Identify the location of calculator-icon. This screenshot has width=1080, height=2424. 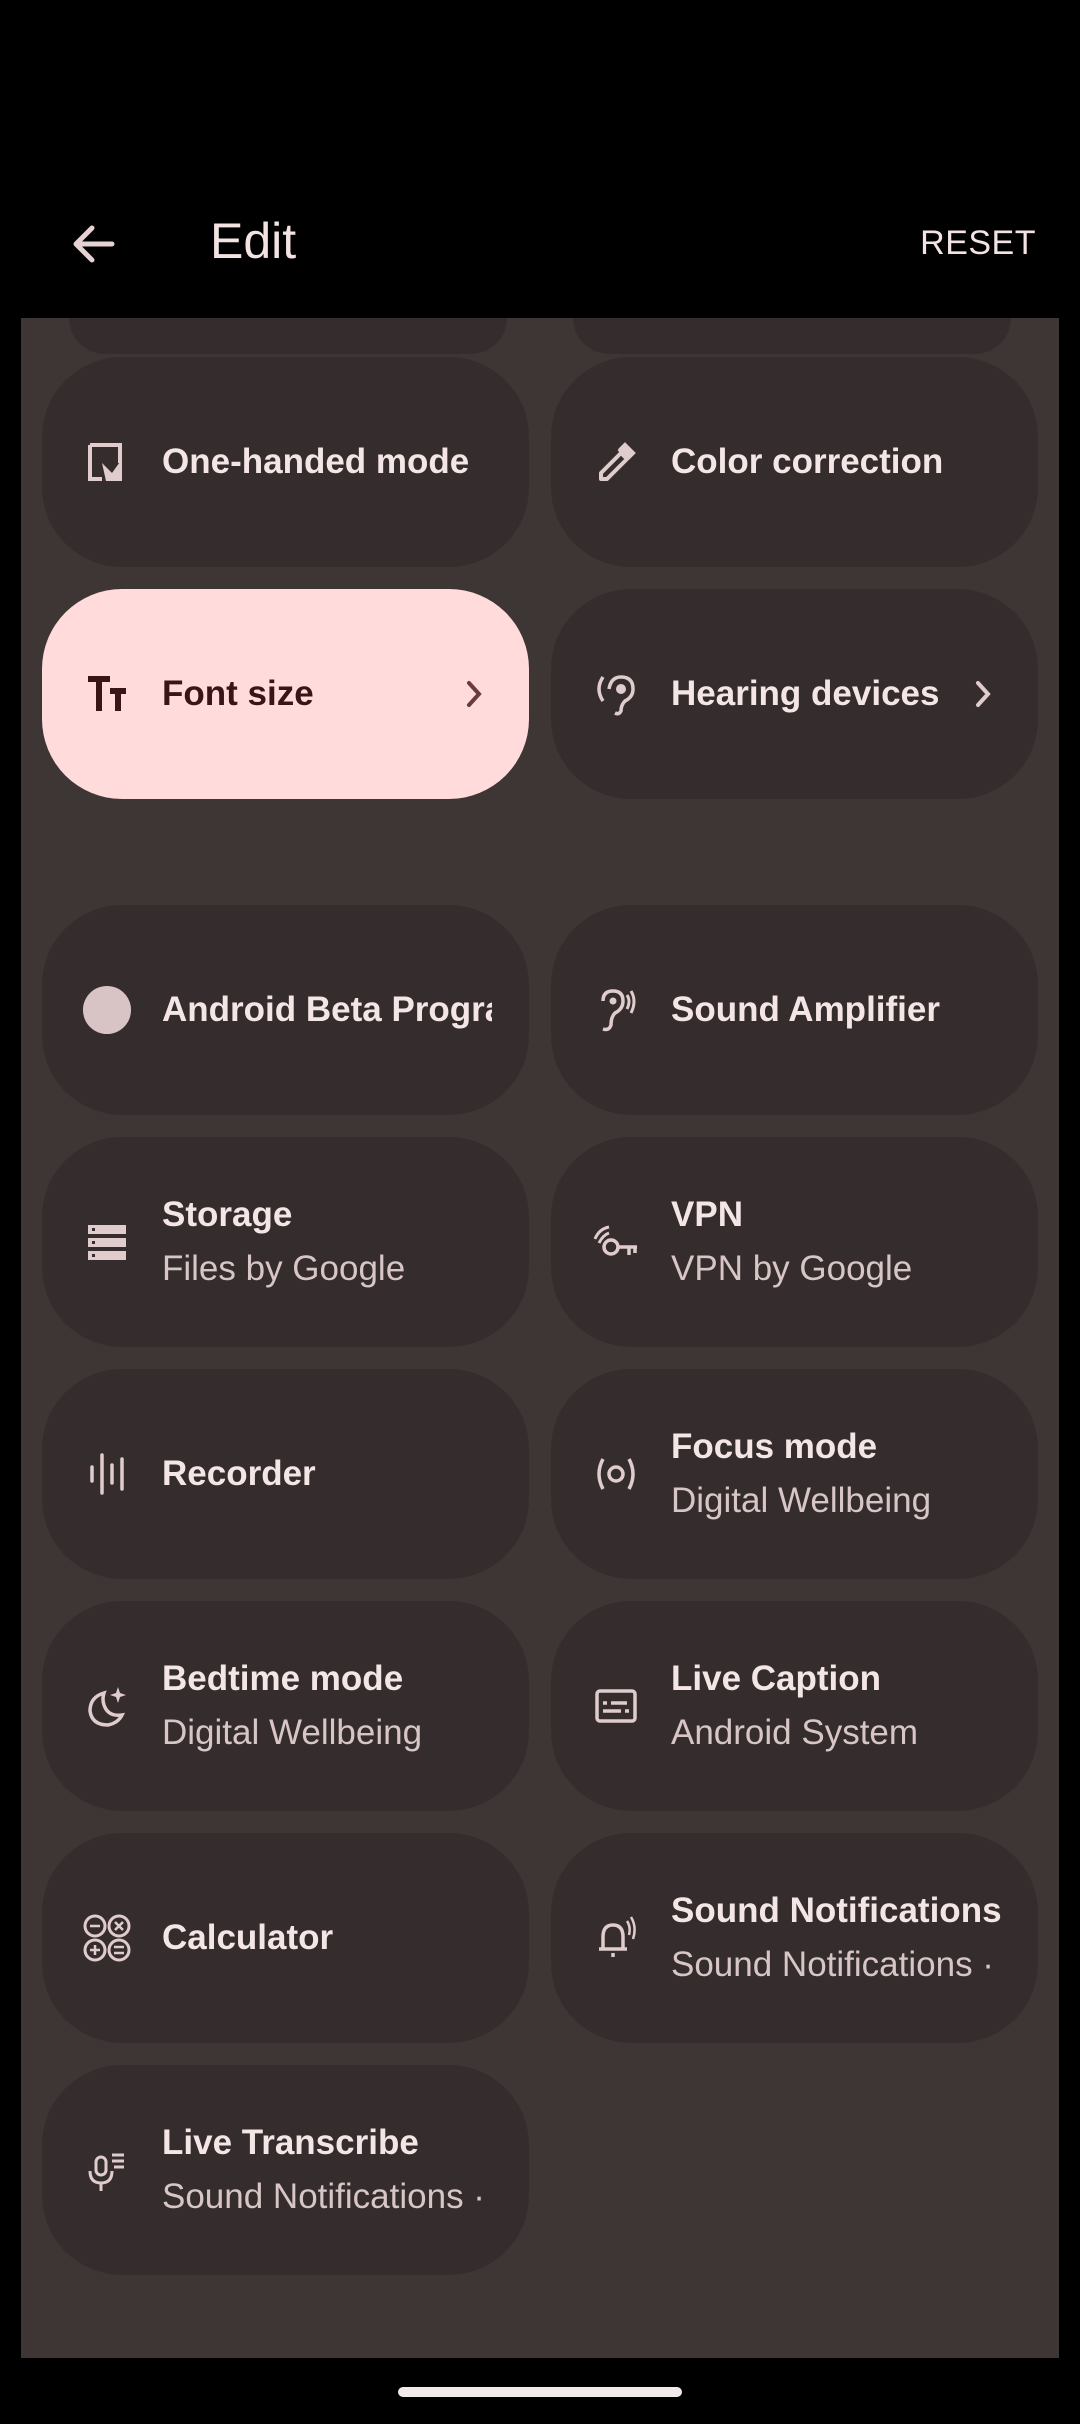
(107, 1938).